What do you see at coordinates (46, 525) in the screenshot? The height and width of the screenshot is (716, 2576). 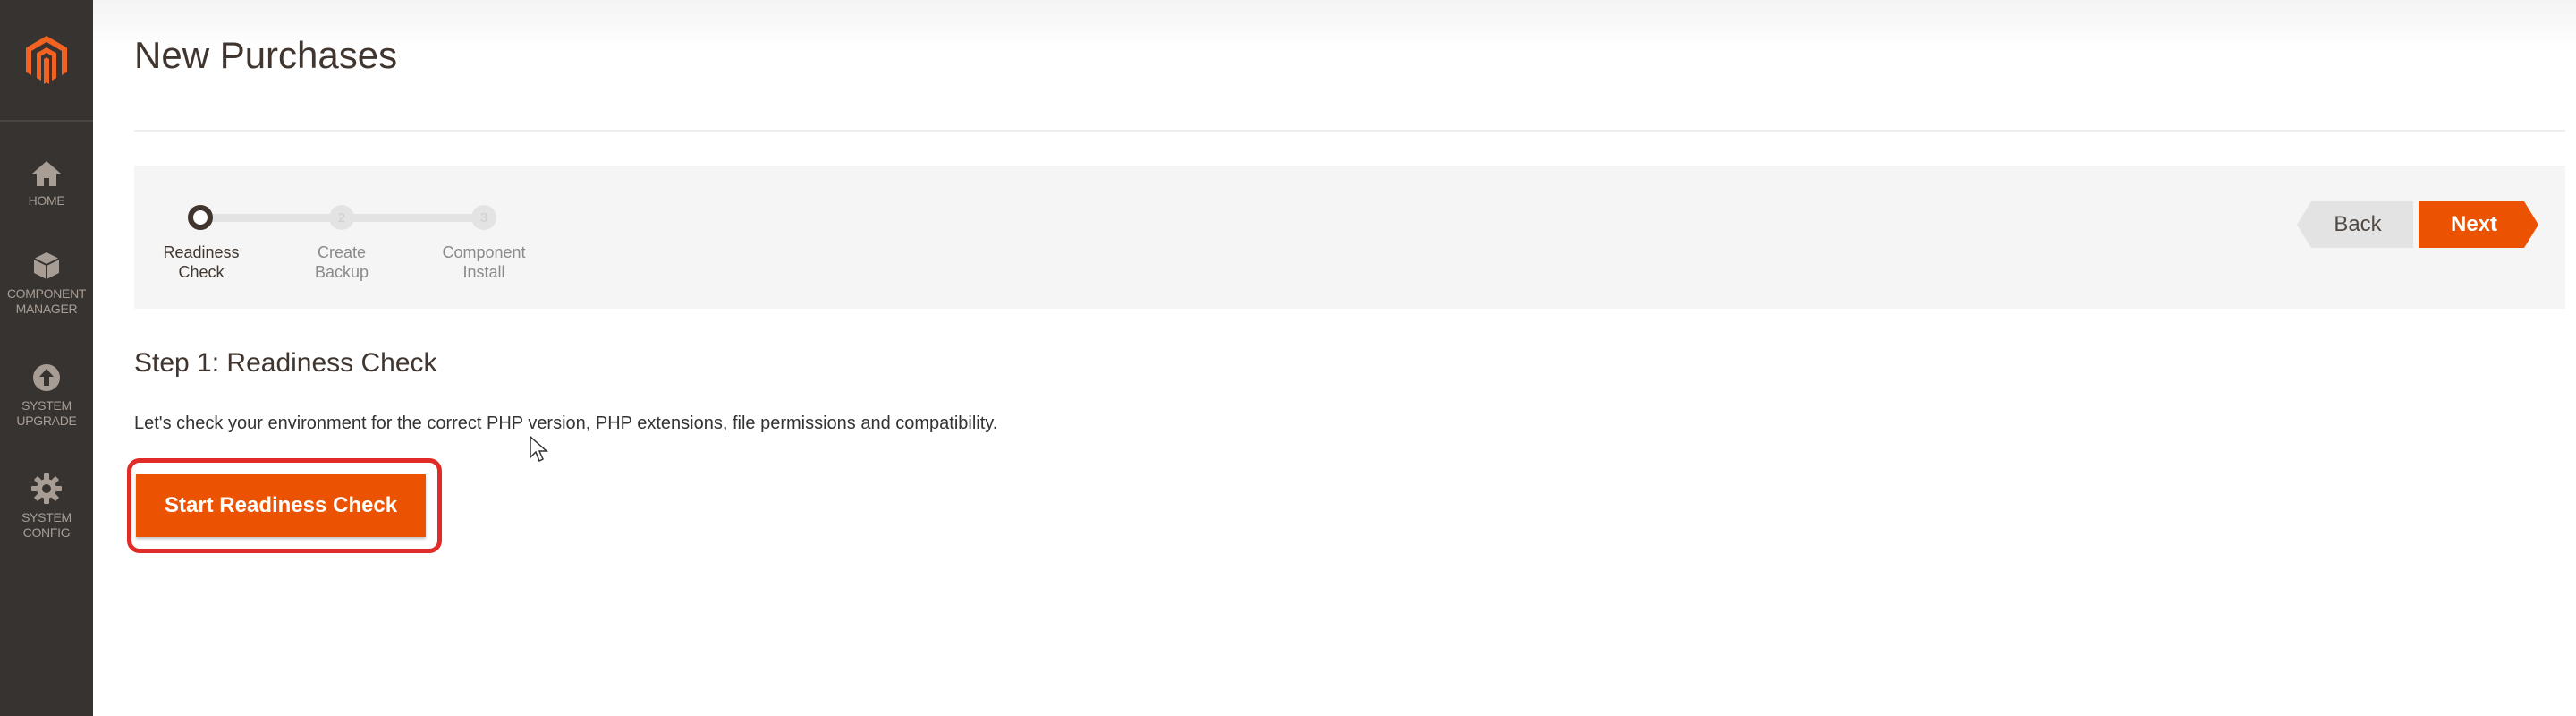 I see `sidebar-item-label: SYSTEM CONFIG` at bounding box center [46, 525].